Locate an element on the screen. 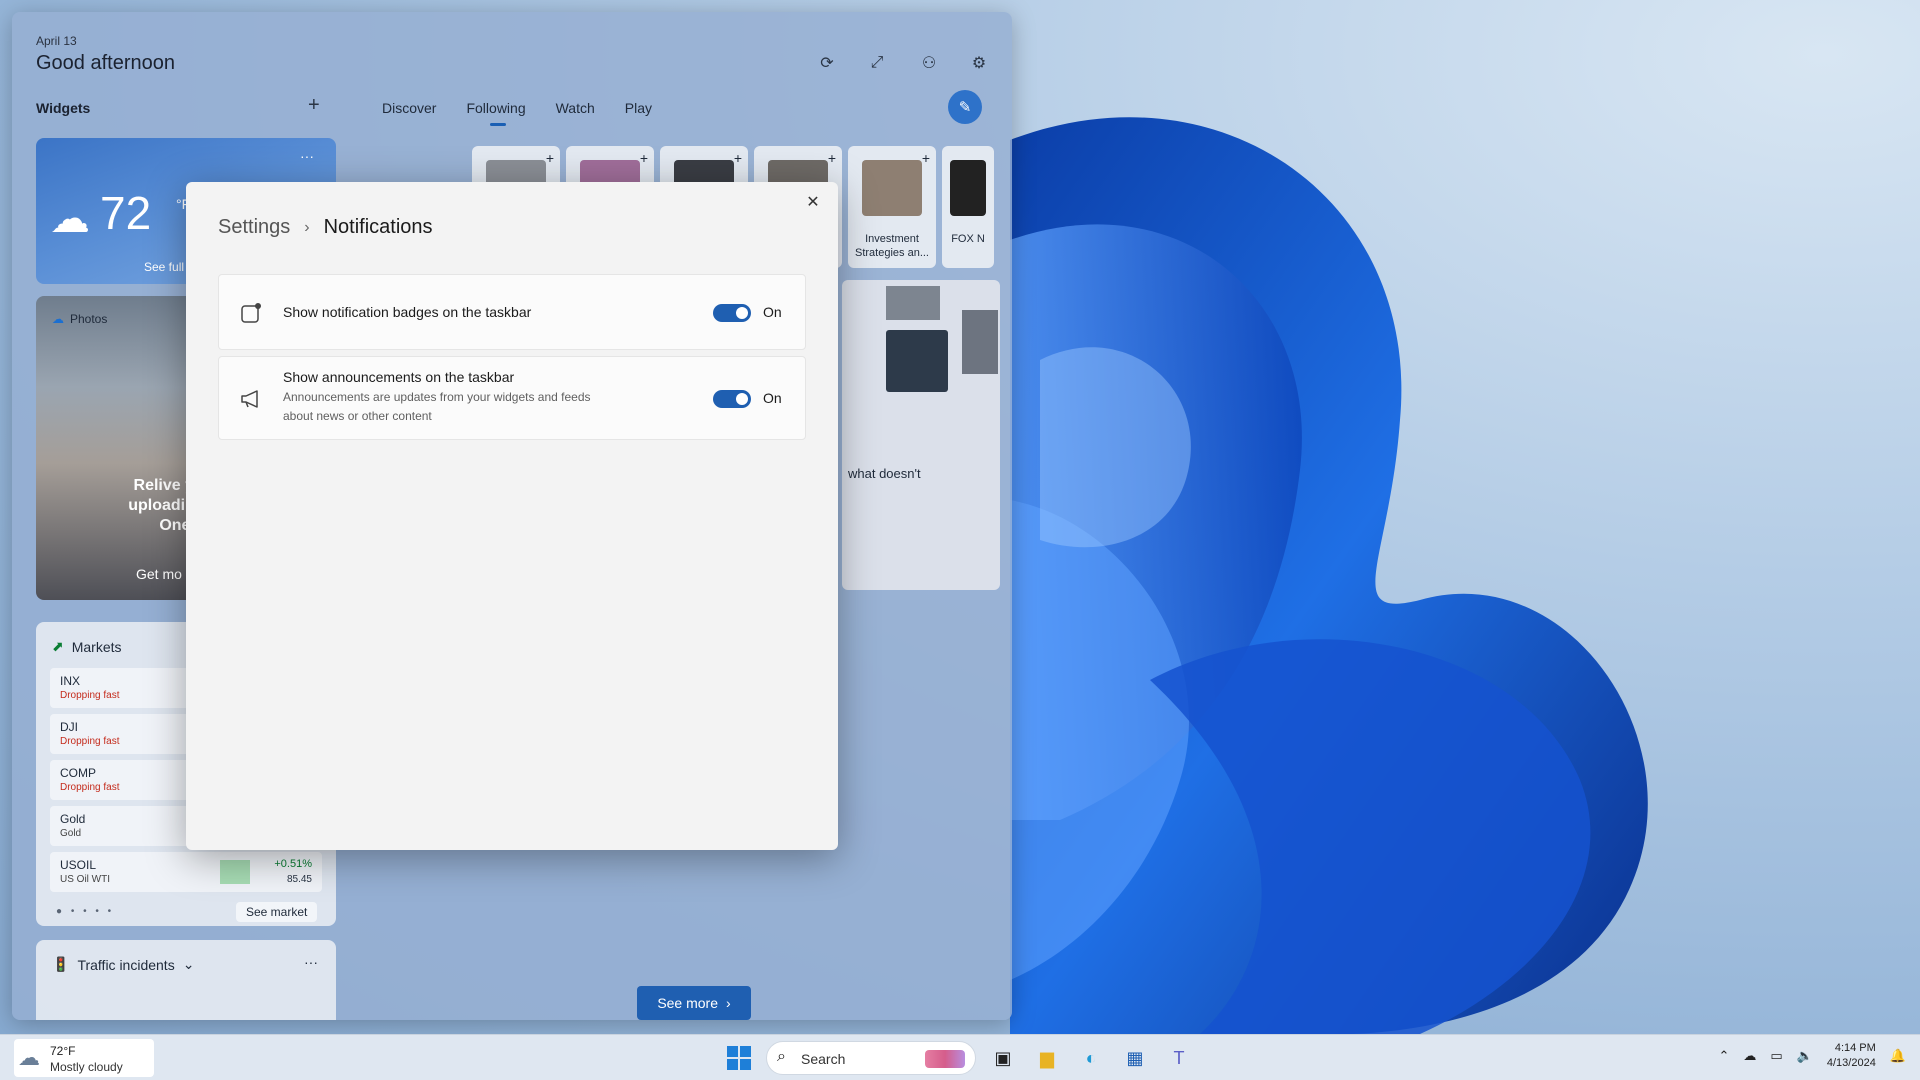  folder-icon: ▆ is located at coordinates (1047, 1057).